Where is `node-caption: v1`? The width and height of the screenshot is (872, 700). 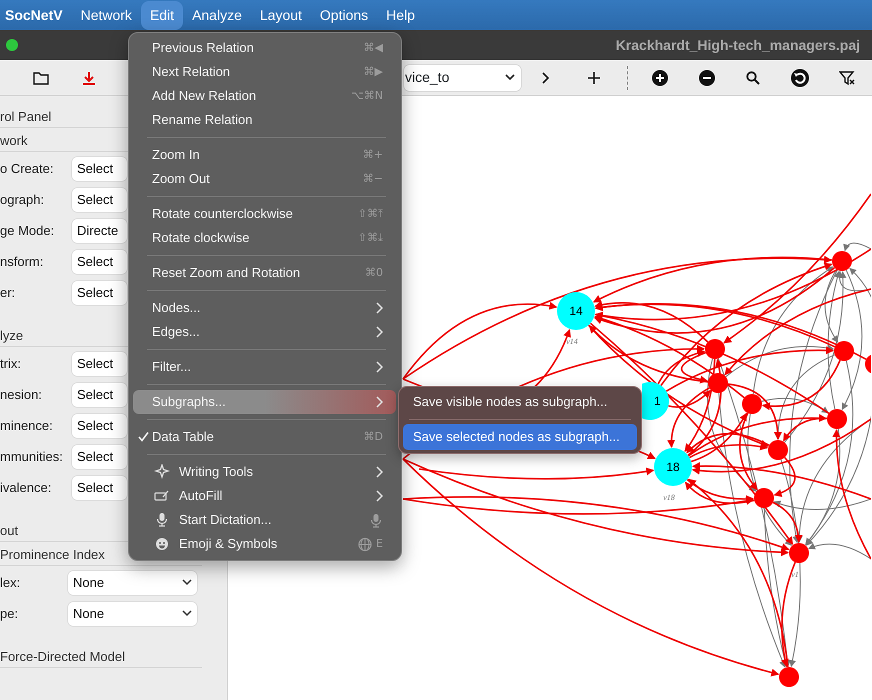
node-caption: v1 is located at coordinates (795, 574).